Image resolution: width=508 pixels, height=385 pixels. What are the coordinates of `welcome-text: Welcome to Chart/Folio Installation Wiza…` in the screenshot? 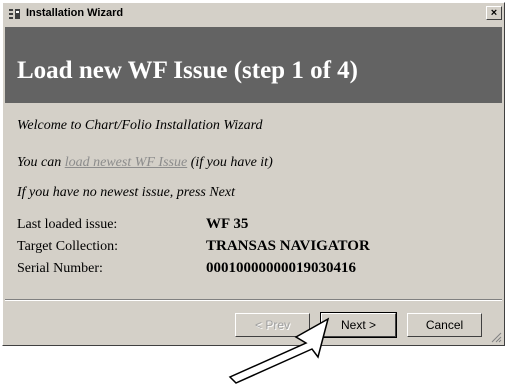 It's located at (140, 125).